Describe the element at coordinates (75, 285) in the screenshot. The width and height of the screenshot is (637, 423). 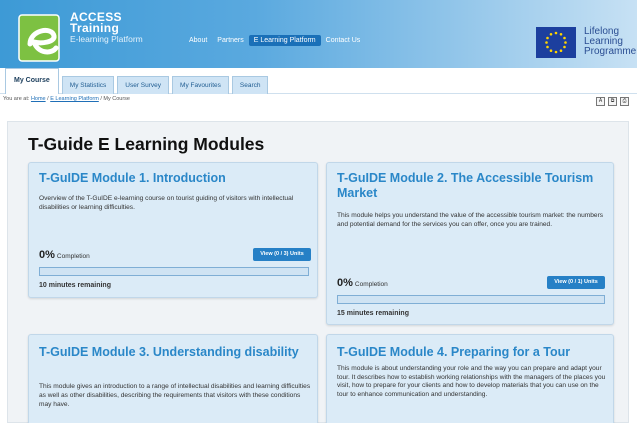
I see `time-remaining: 10 minutes remaining` at that location.